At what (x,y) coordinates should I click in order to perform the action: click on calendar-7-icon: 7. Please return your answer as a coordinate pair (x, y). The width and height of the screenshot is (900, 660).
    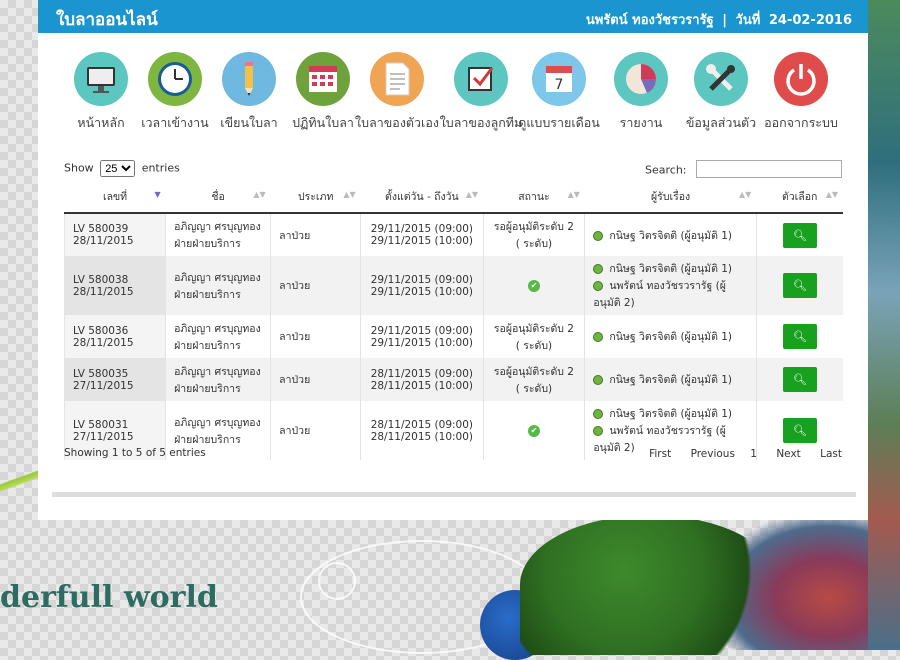
    Looking at the image, I should click on (559, 79).